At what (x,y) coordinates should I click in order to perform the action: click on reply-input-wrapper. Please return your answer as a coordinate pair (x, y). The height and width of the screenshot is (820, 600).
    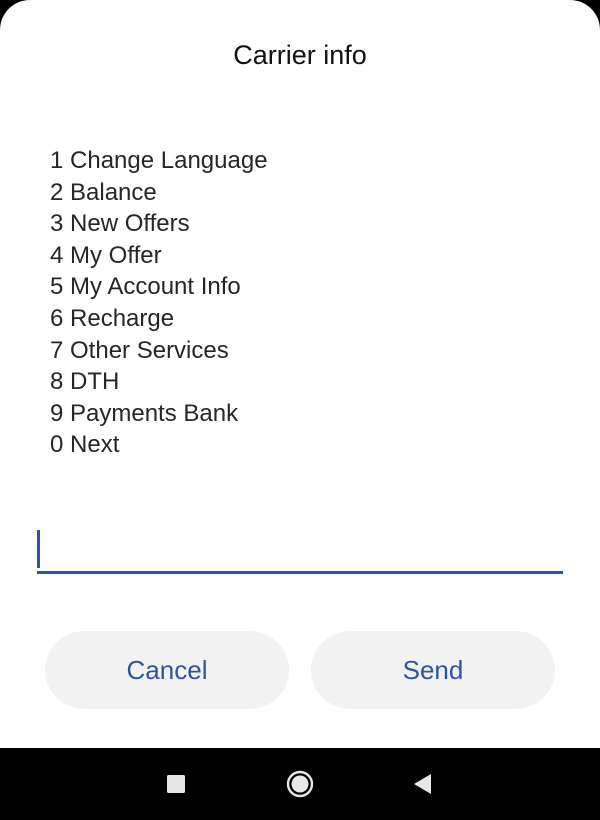
    Looking at the image, I should click on (300, 549).